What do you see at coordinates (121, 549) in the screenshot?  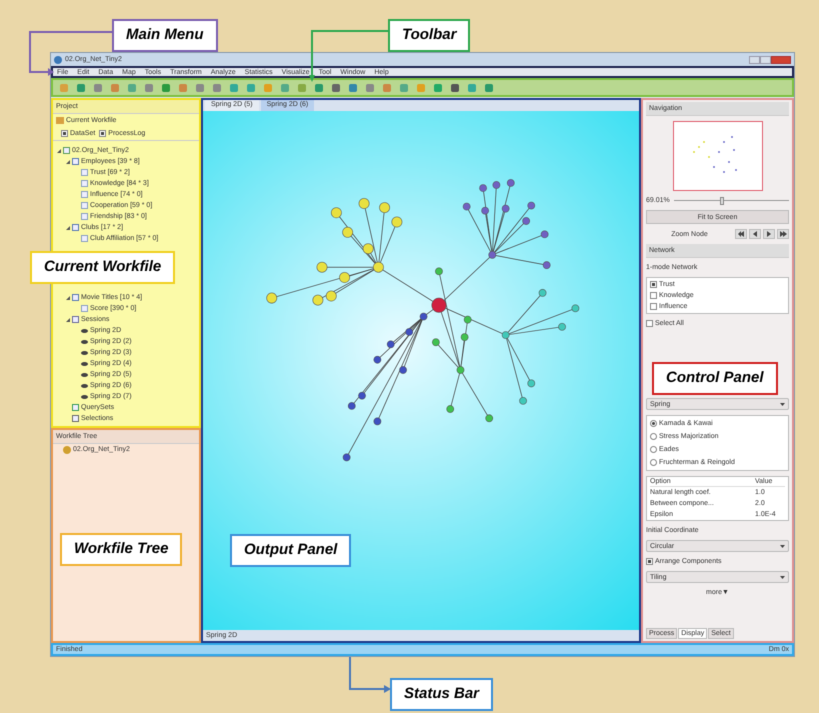 I see `callout-label: Workfile Tree` at bounding box center [121, 549].